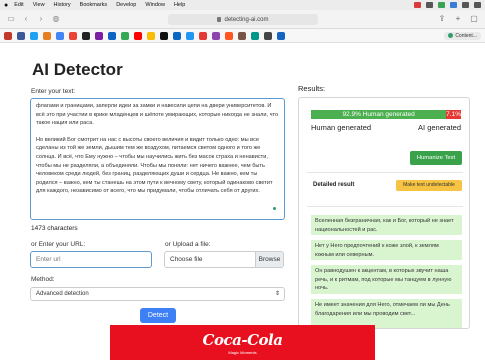 The height and width of the screenshot is (360, 485). I want to click on file-upload: Choose file Browse, so click(224, 259).